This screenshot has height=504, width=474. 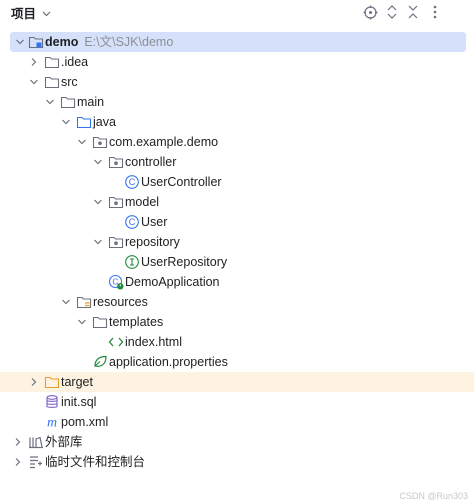 What do you see at coordinates (84, 302) in the screenshot?
I see `resources-folder-icon` at bounding box center [84, 302].